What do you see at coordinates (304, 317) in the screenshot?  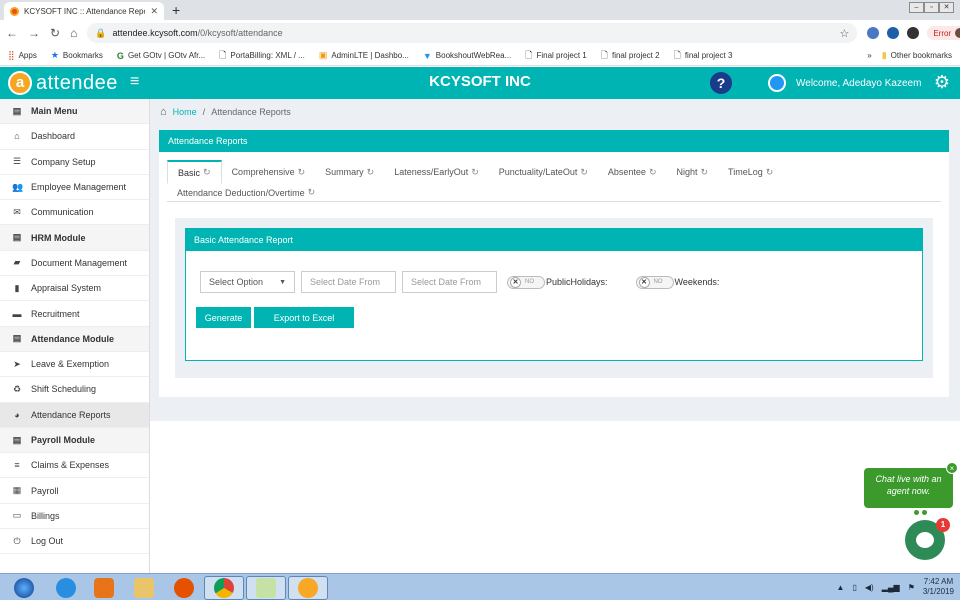 I see `export-excel-button: Export to Excel` at bounding box center [304, 317].